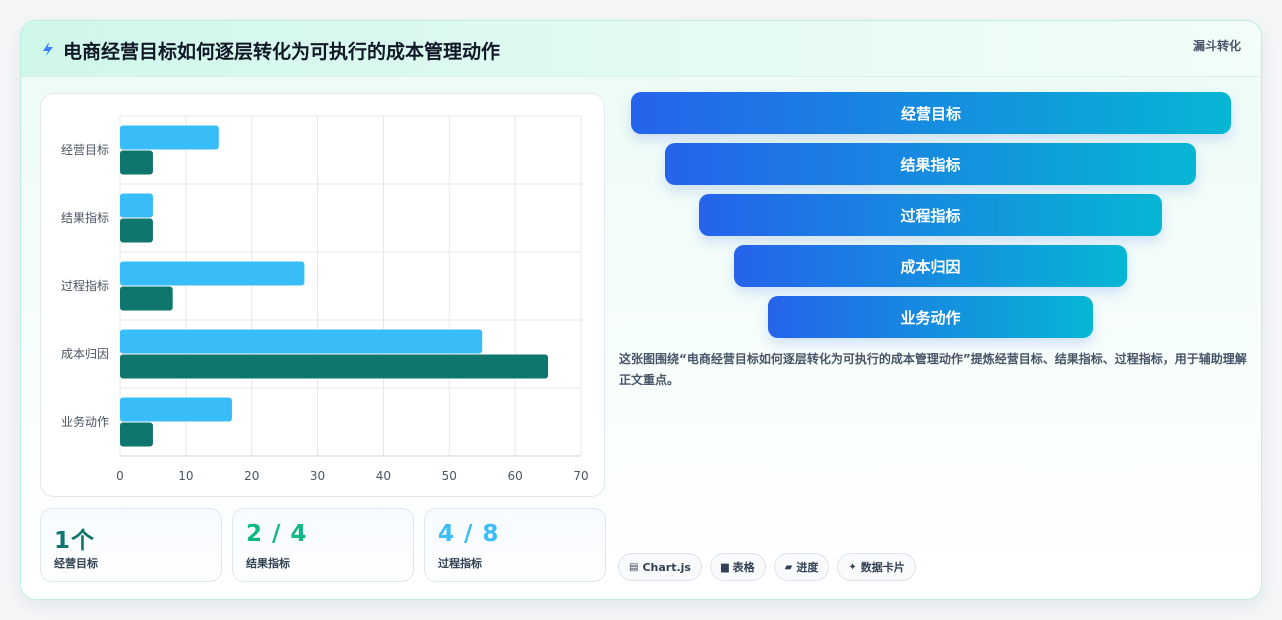 The image size is (1282, 620). I want to click on stat-label: 经营目标, so click(76, 563).